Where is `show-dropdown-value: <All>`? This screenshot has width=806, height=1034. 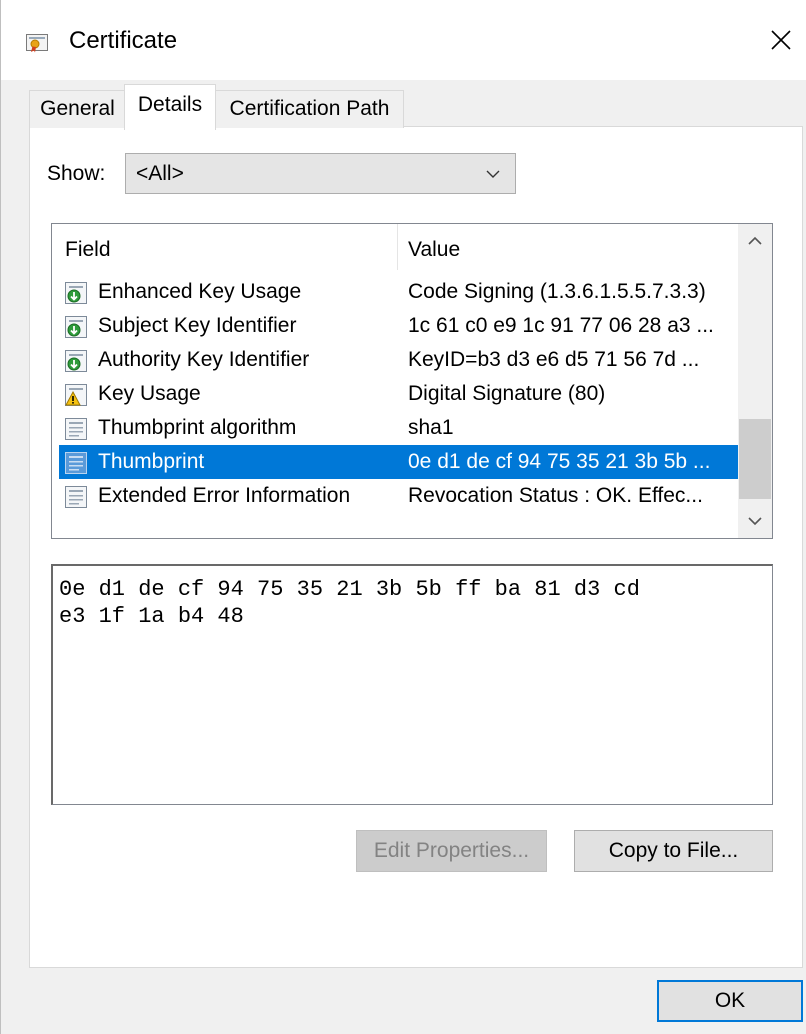
show-dropdown-value: <All> is located at coordinates (160, 173).